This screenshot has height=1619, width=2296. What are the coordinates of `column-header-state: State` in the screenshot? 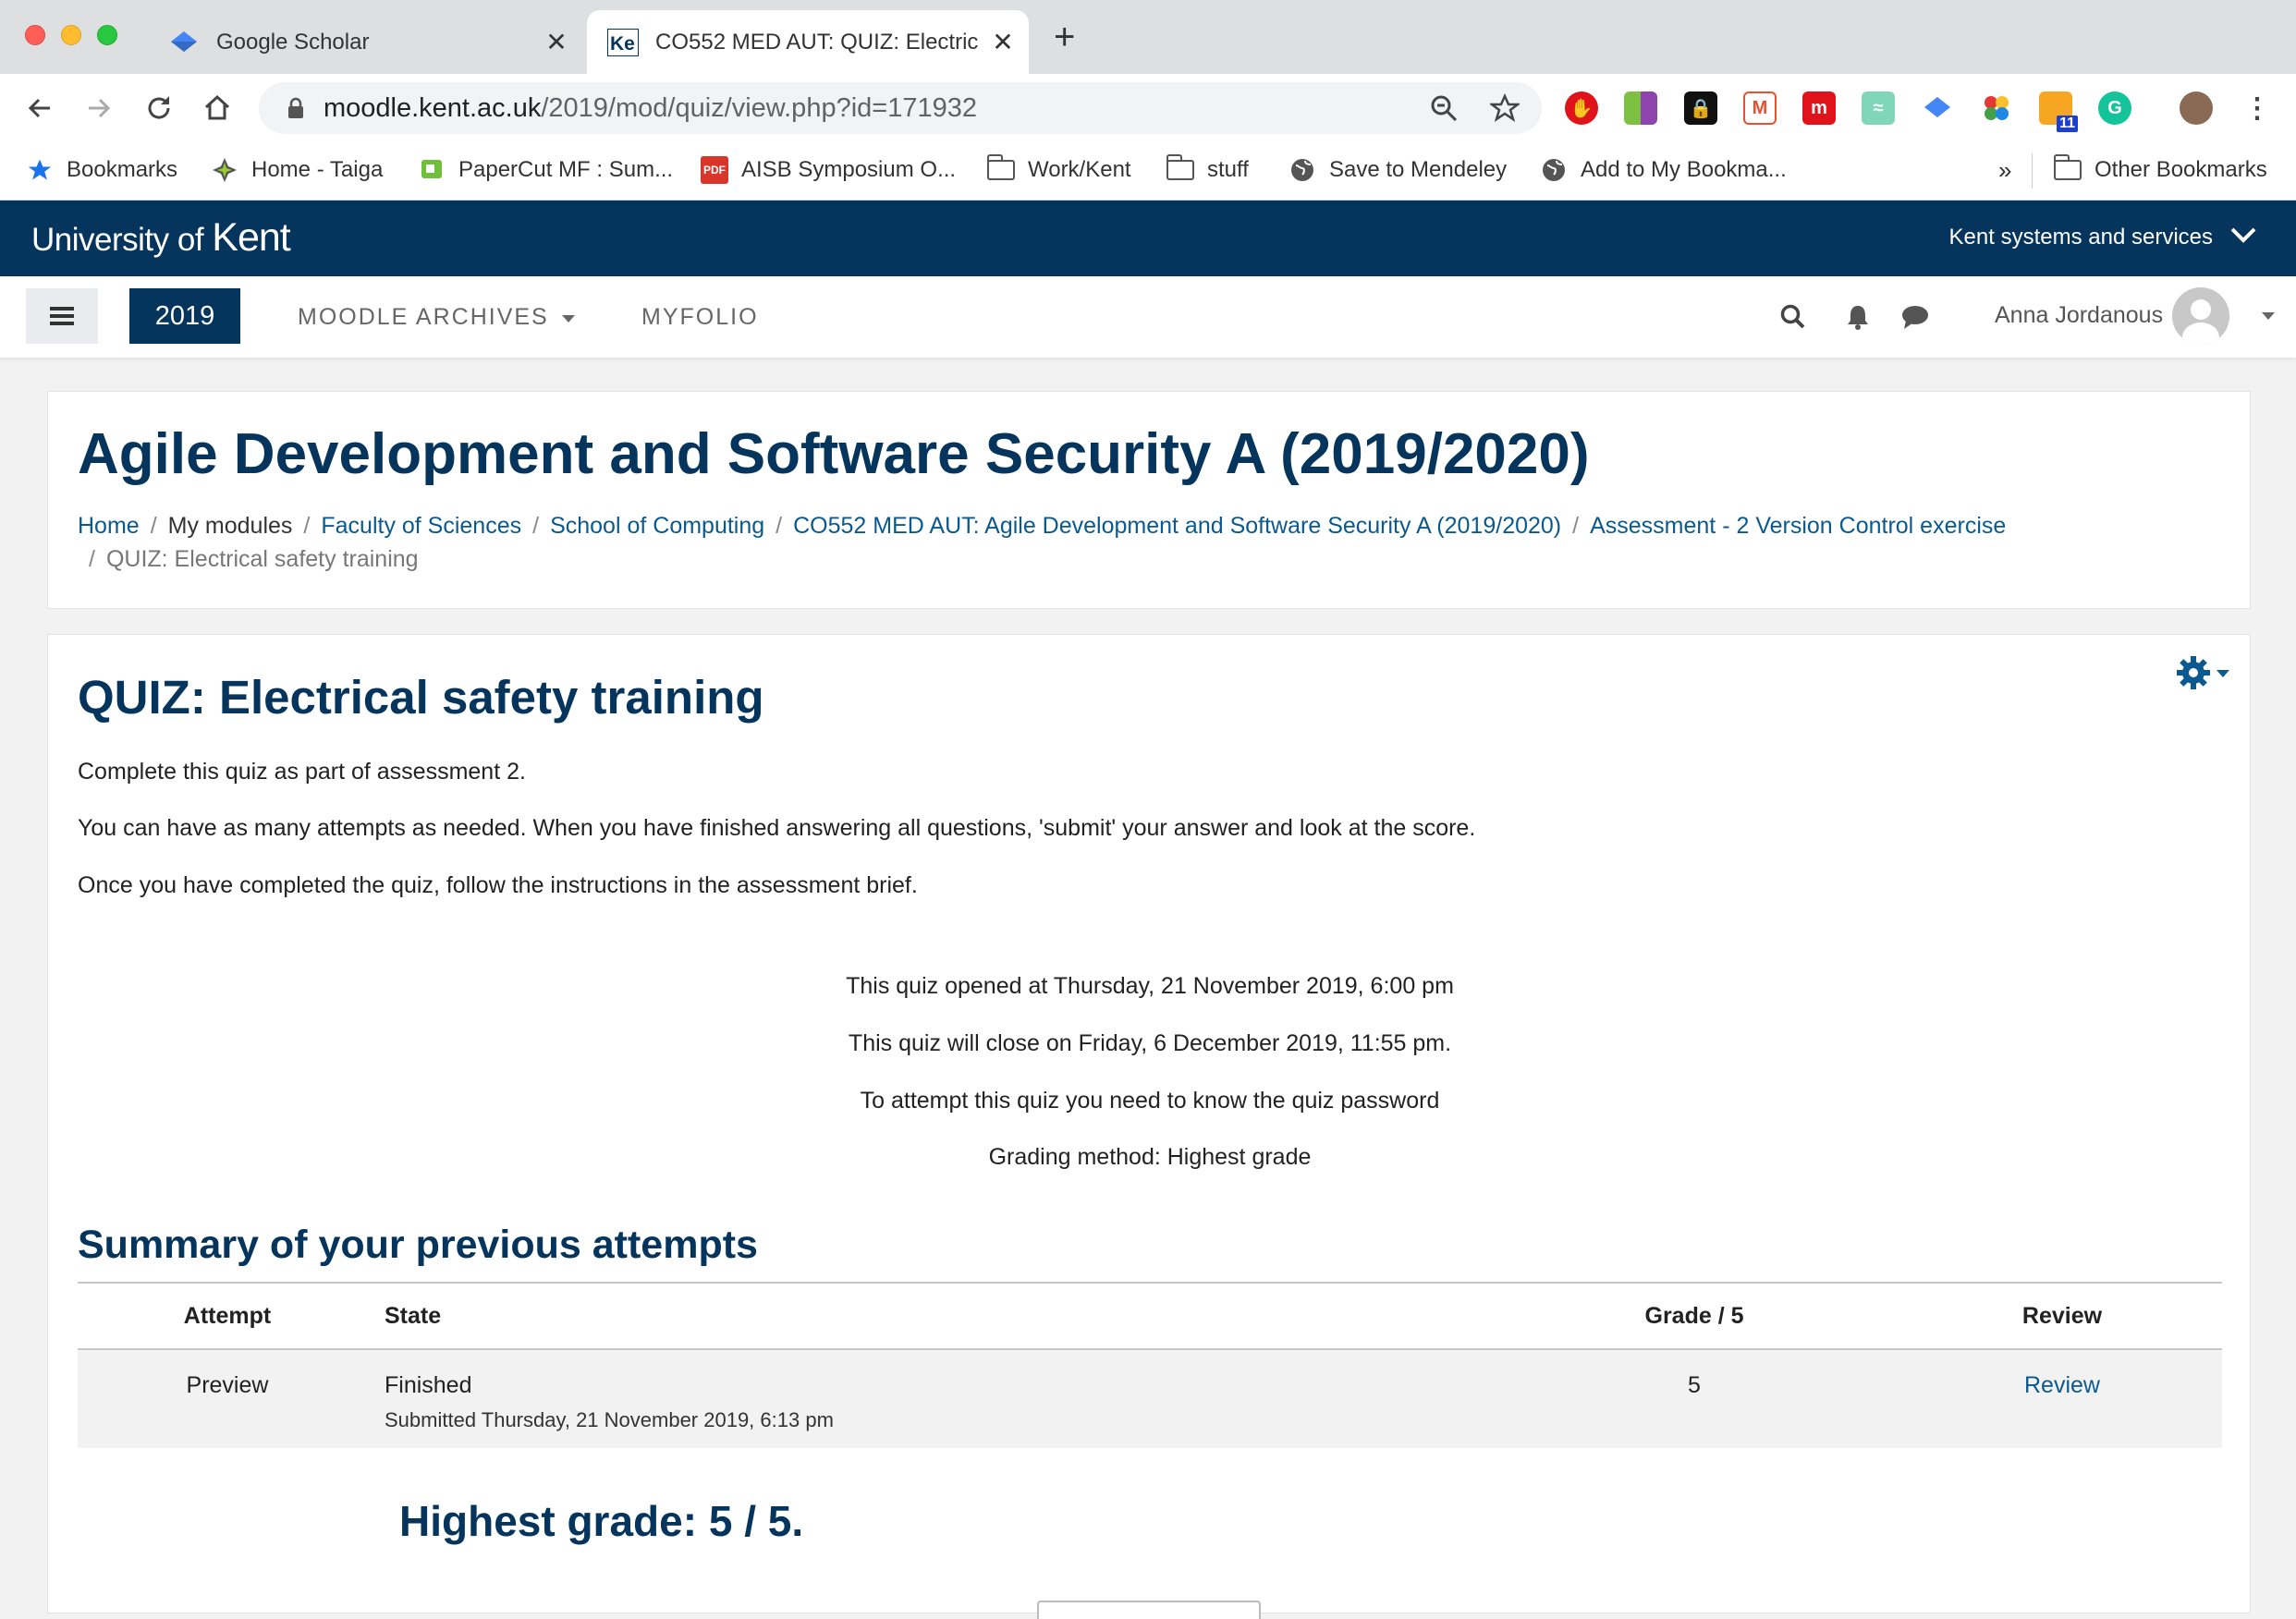 It's located at (932, 1316).